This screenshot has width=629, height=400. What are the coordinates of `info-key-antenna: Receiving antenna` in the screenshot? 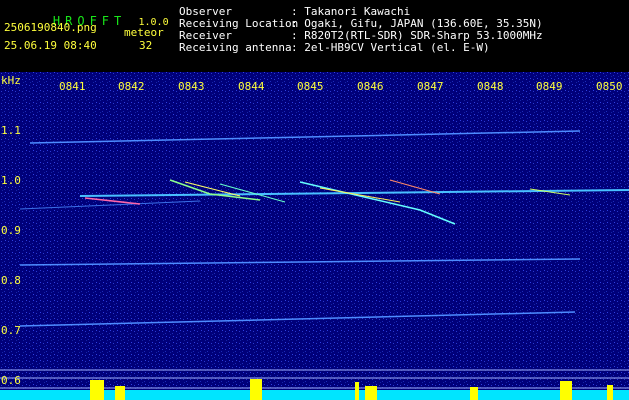 It's located at (235, 47).